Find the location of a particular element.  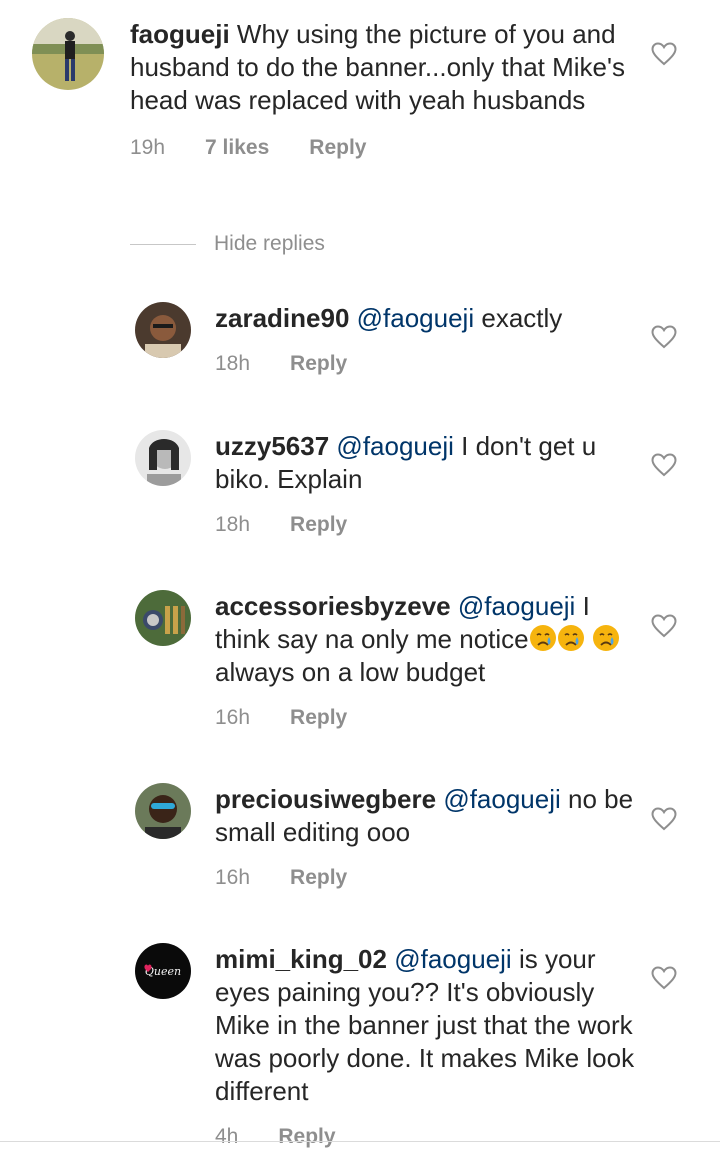

comment-username: preciousiwegbere is located at coordinates (325, 799).